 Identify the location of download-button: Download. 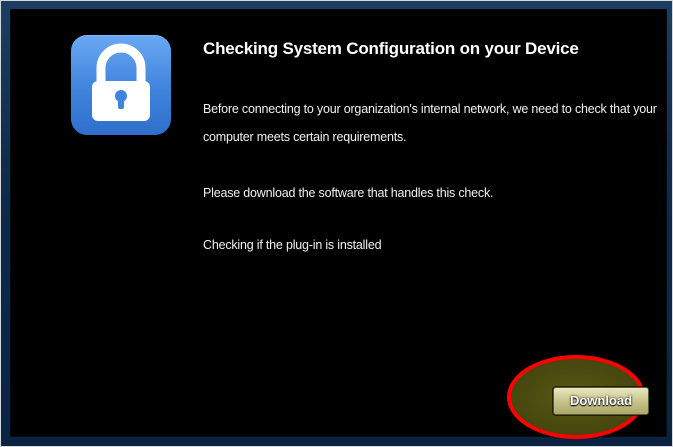
(601, 401).